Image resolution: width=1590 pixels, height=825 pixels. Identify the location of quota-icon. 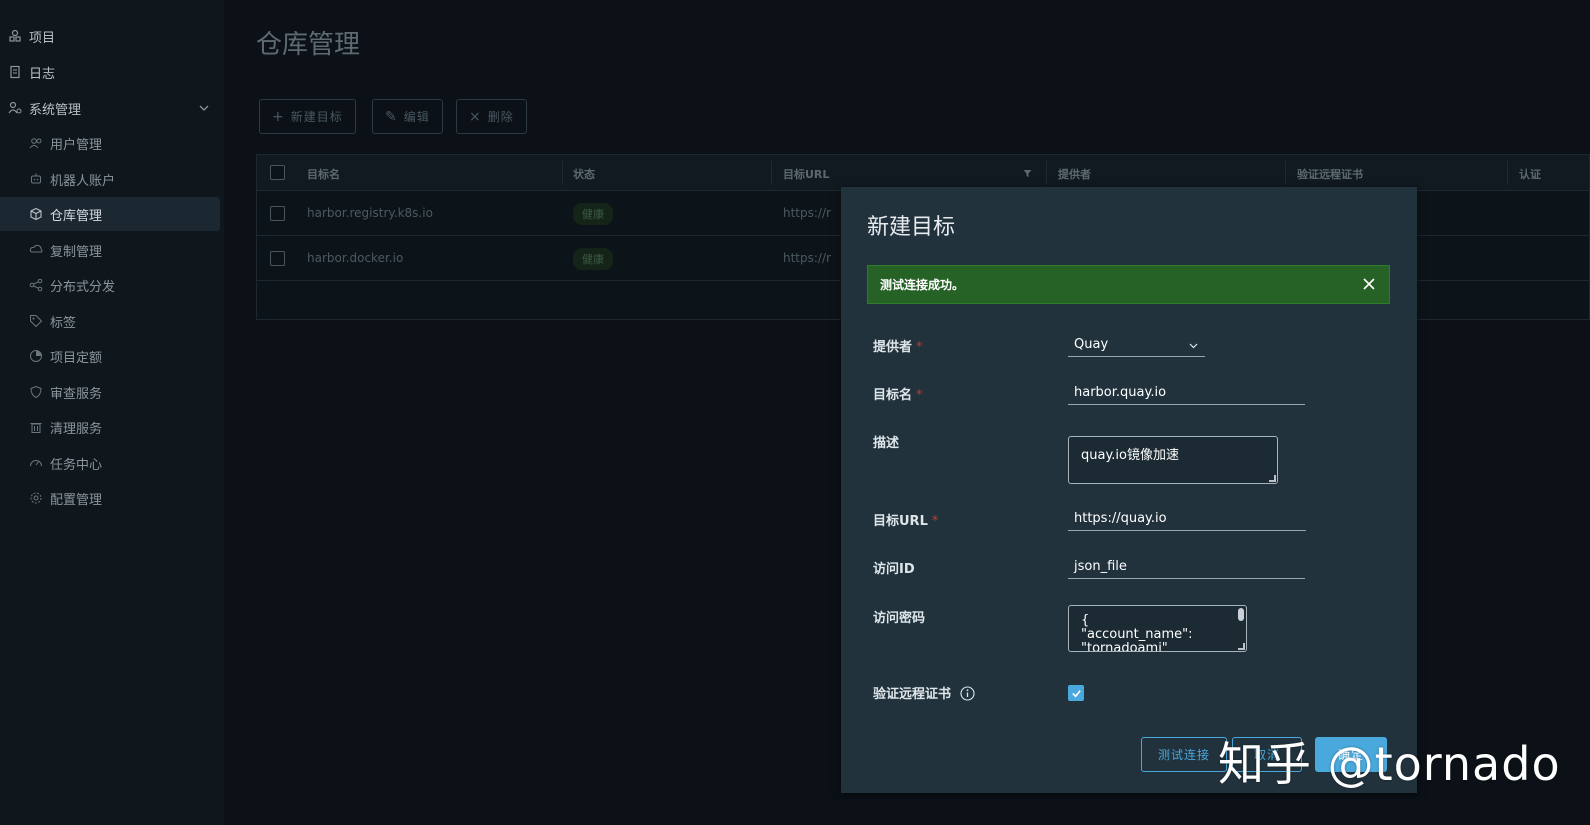
(36, 356).